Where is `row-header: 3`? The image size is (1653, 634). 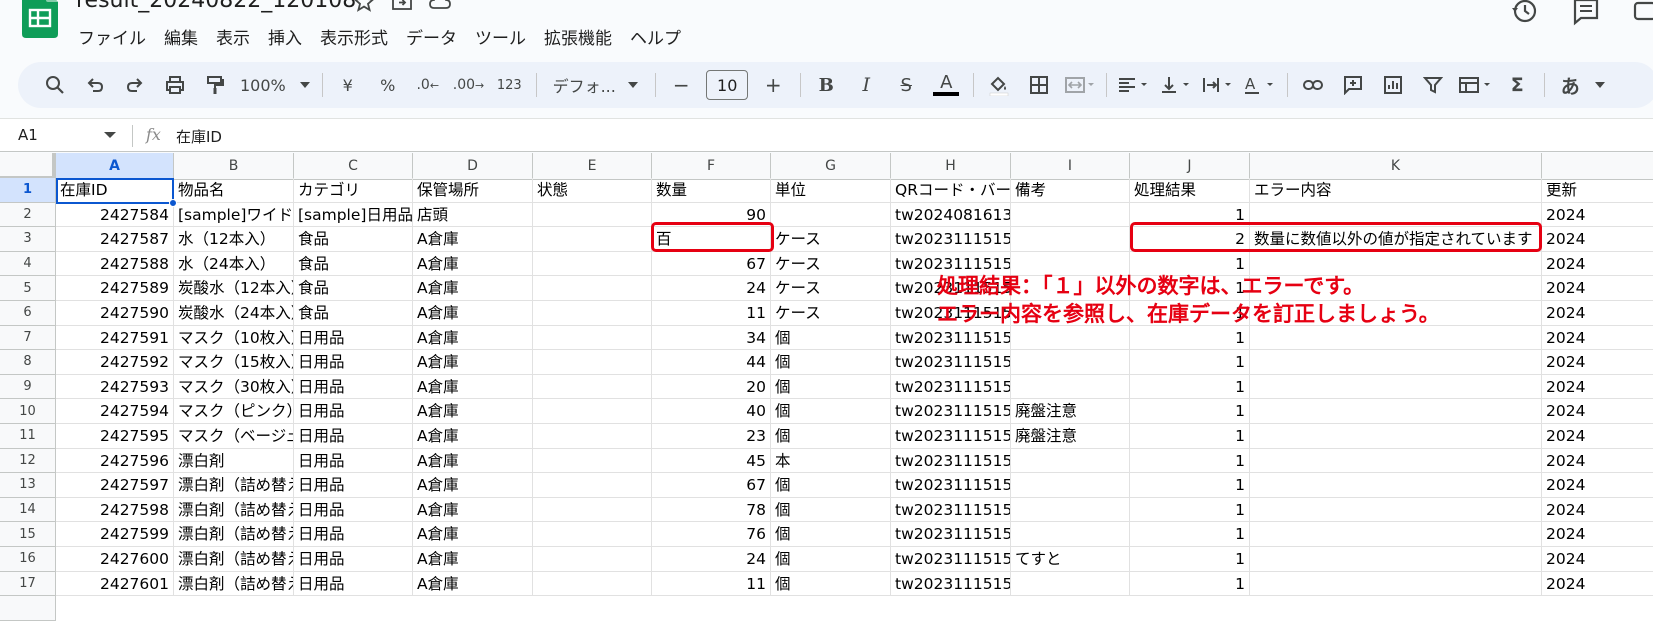
row-header: 3 is located at coordinates (28, 239).